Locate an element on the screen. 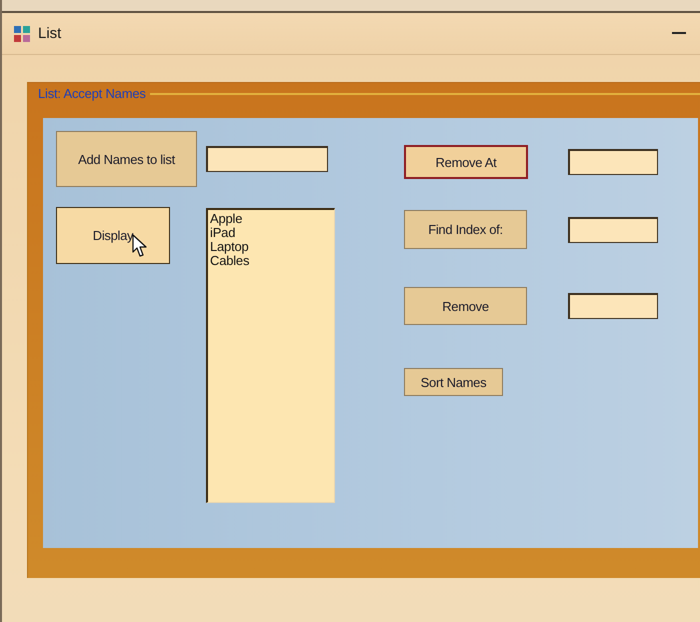 Image resolution: width=700 pixels, height=622 pixels. group-title: List: Accept Names is located at coordinates (92, 93).